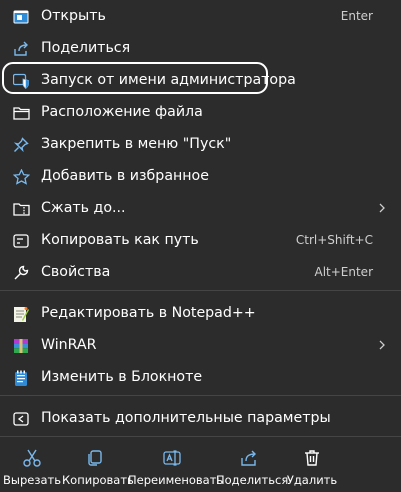 The width and height of the screenshot is (401, 492). I want to click on copy-icon, so click(95, 458).